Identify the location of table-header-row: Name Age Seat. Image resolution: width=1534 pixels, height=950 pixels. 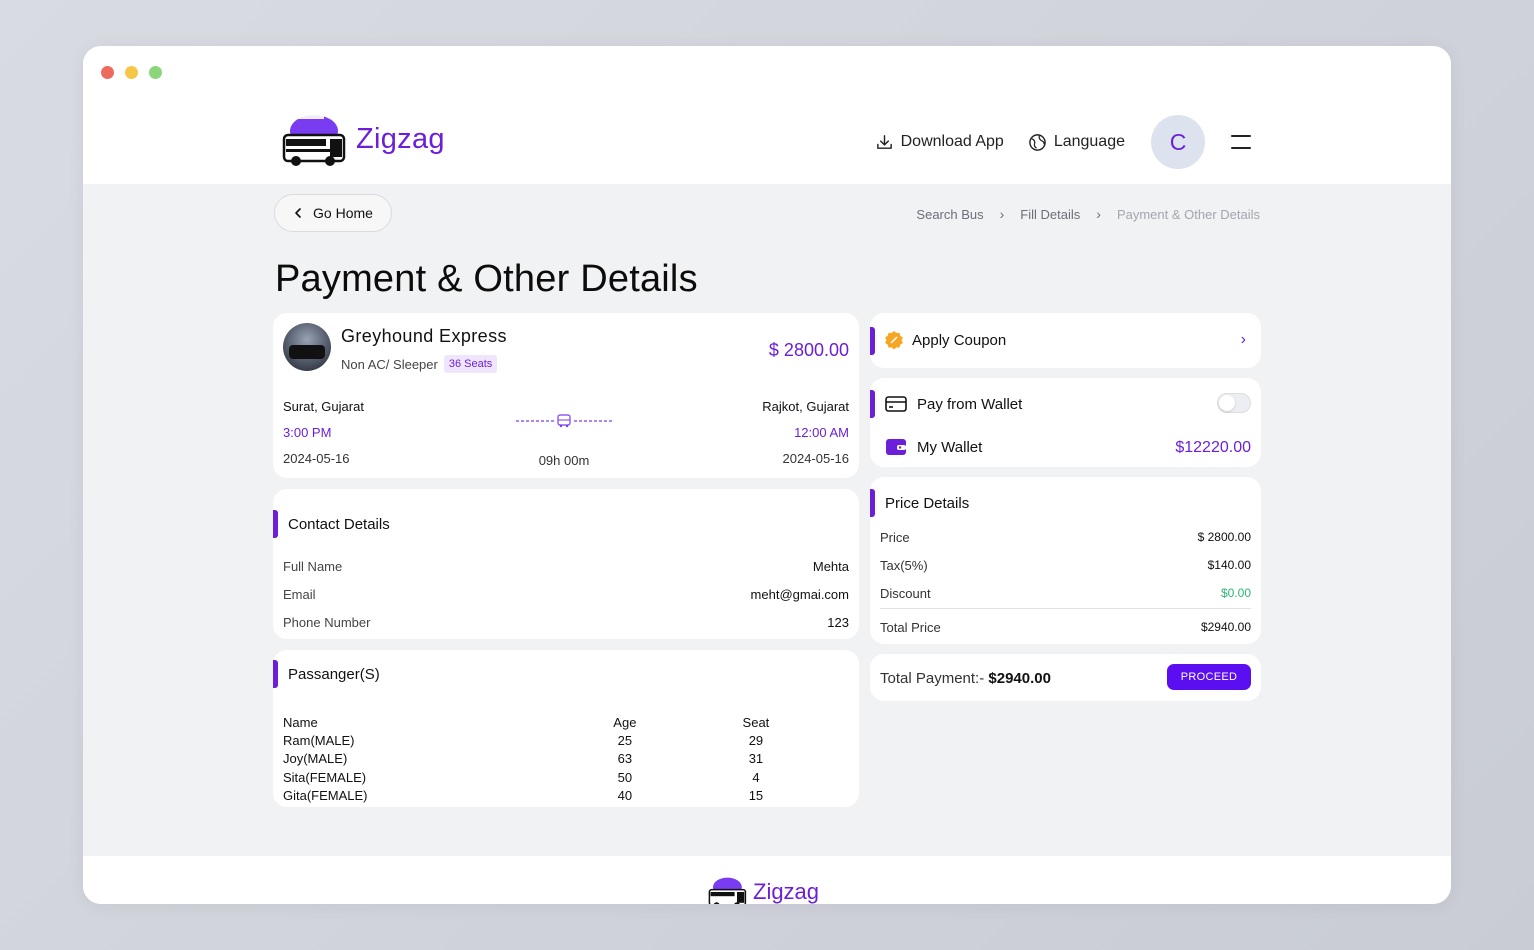
(566, 722).